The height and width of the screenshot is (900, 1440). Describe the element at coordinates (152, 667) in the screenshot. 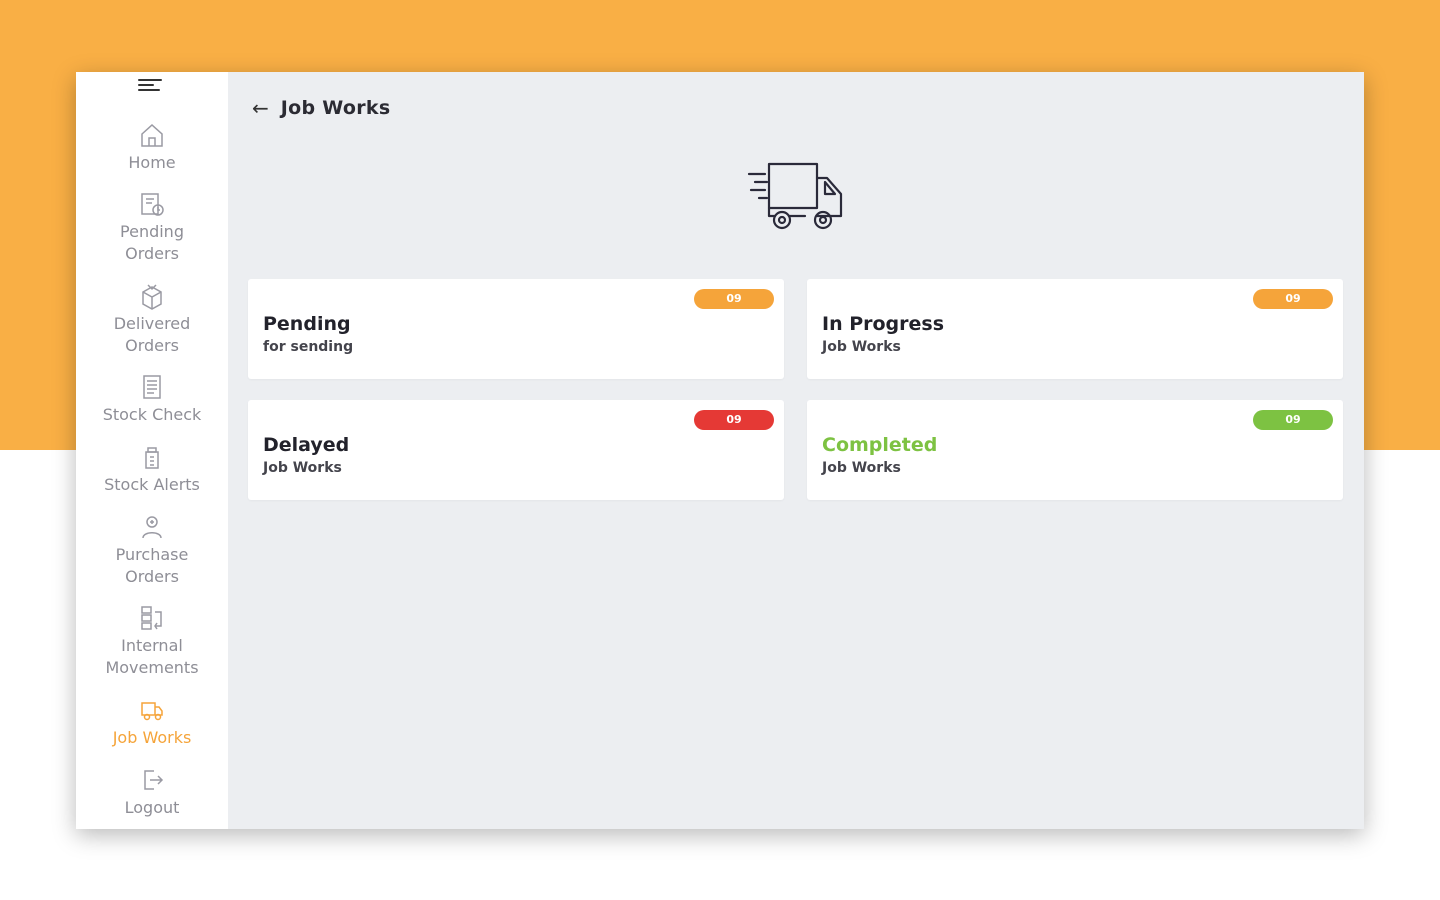

I see `sidebar-item-label: Movements` at that location.